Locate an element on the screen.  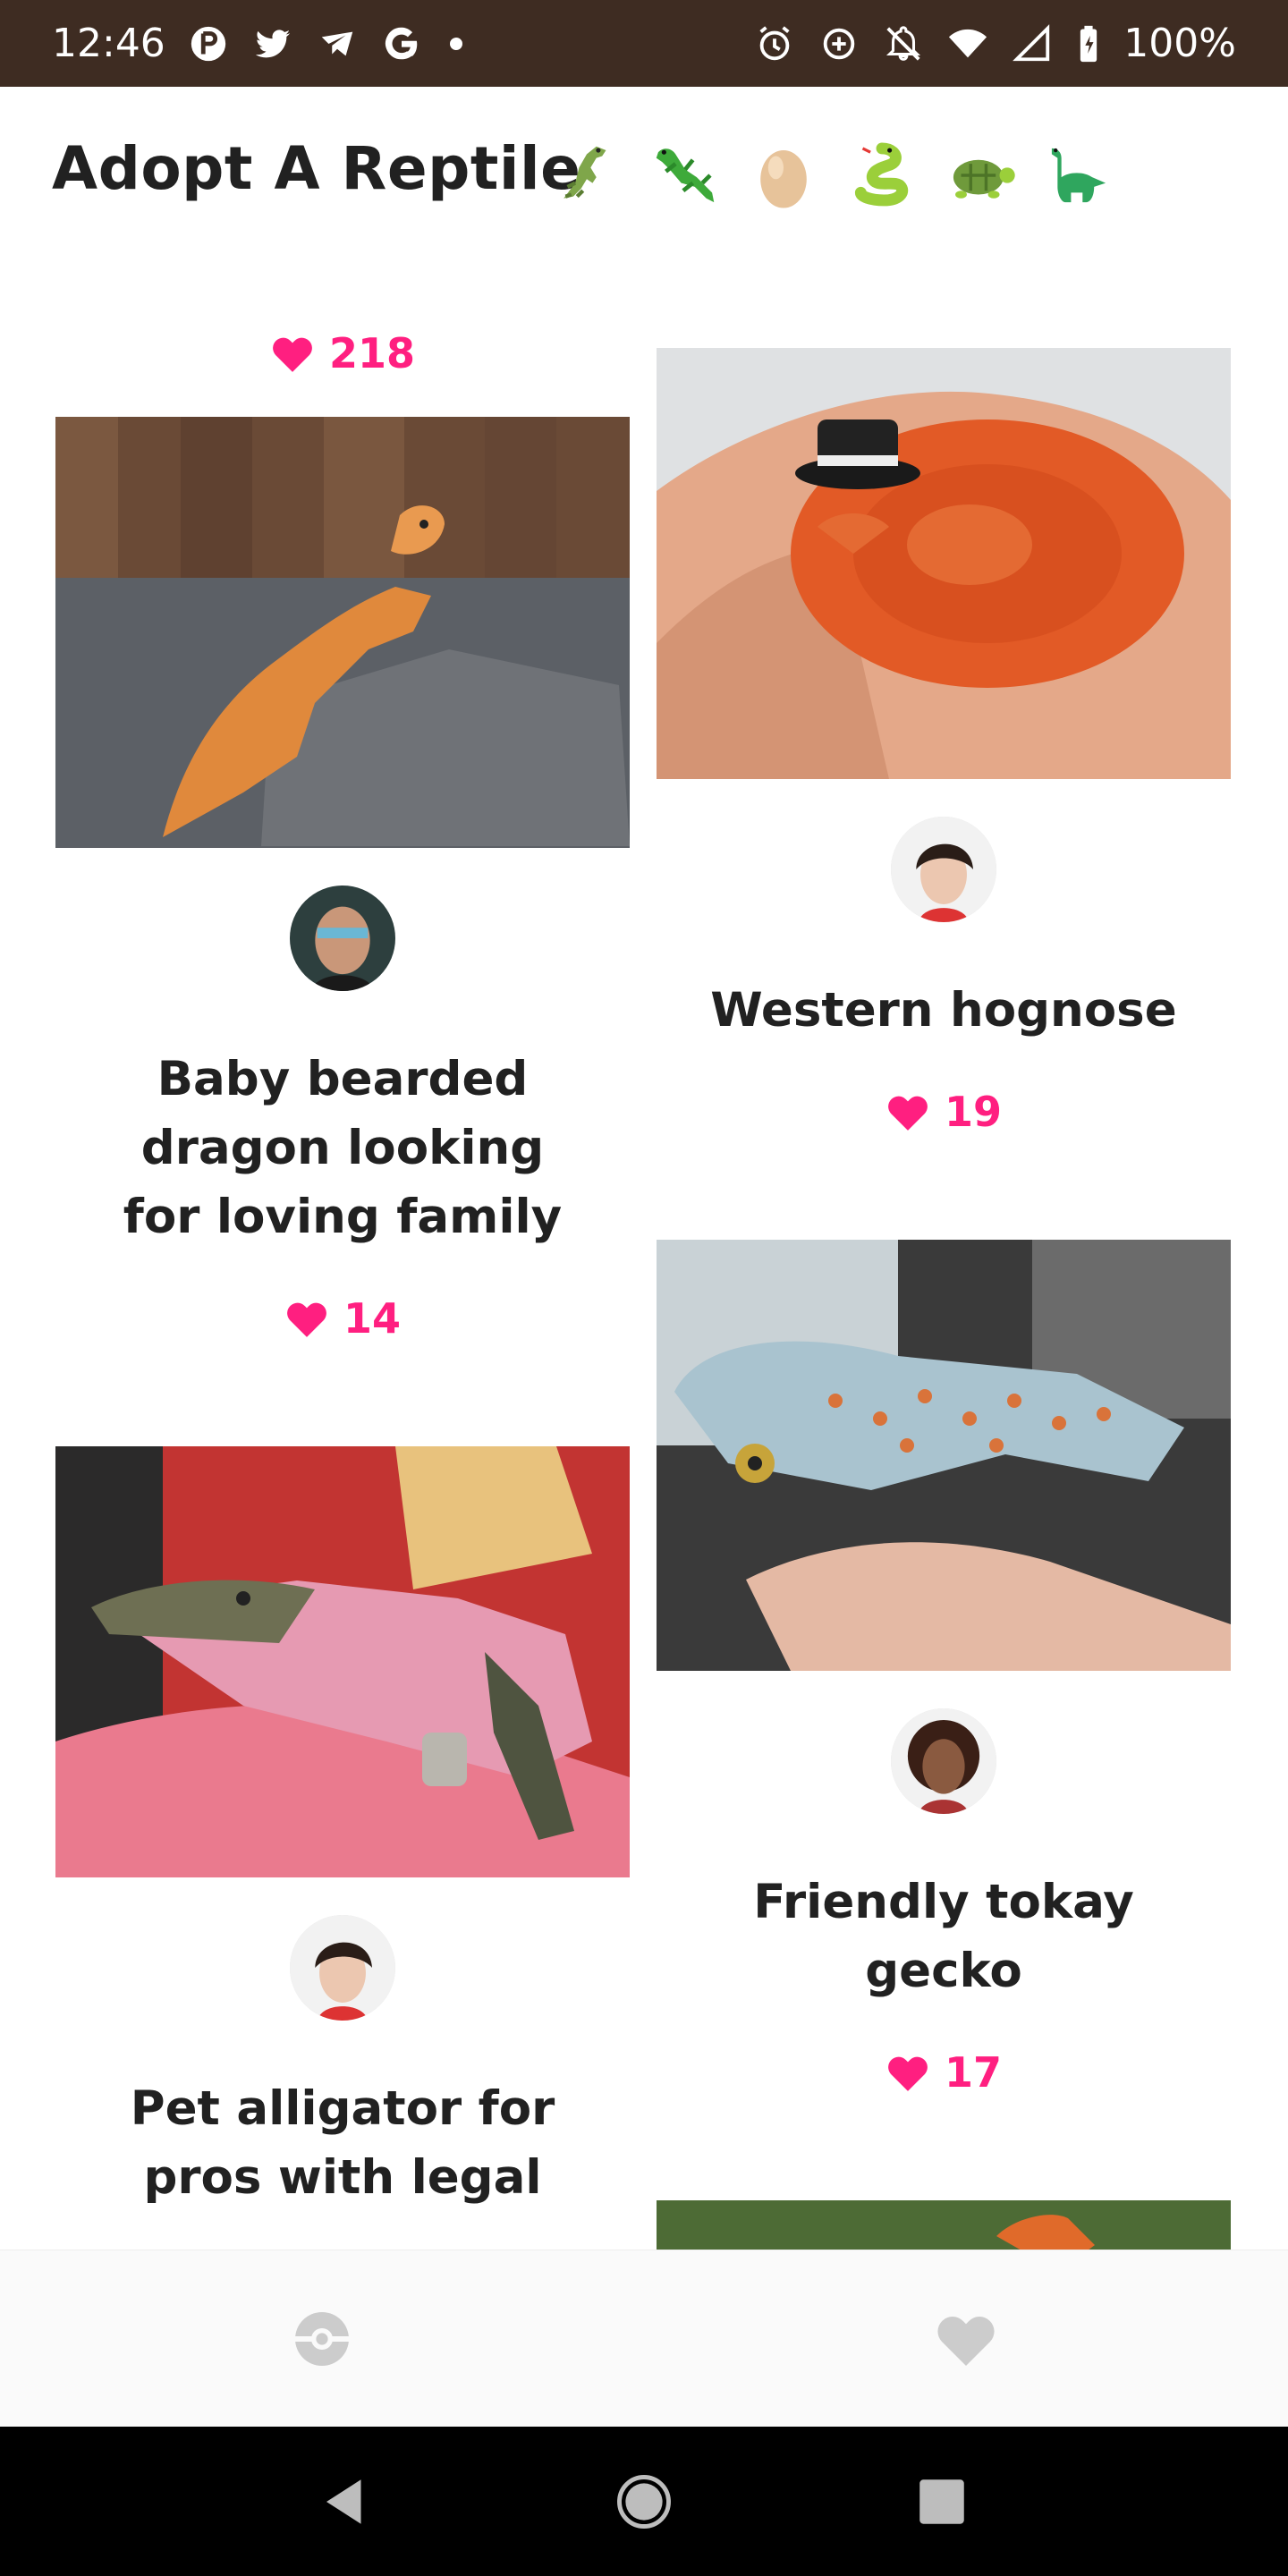
woman-curly-hair-avatar is located at coordinates (944, 1761).